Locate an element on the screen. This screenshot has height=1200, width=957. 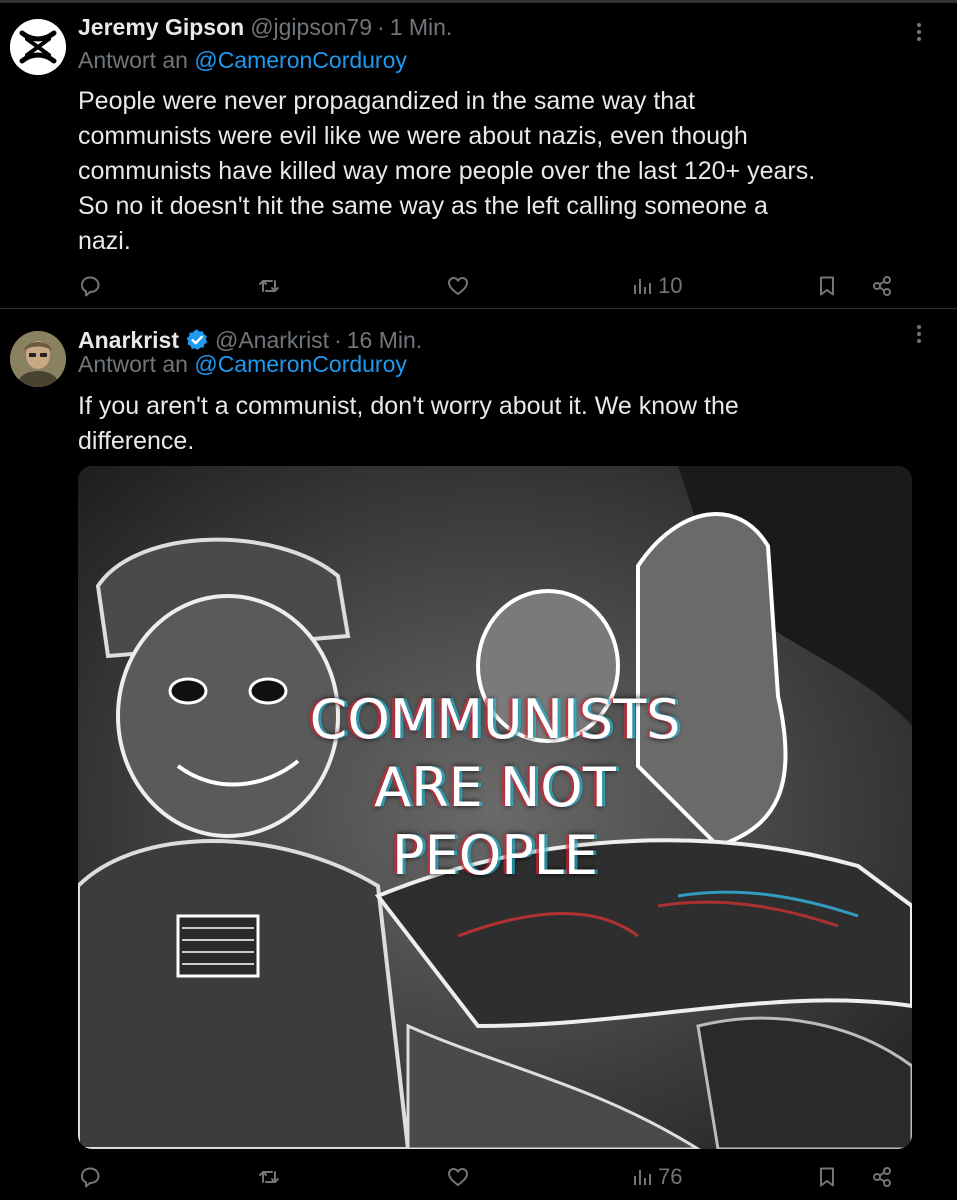
meme-caption-line: ARE NOT is located at coordinates (495, 787).